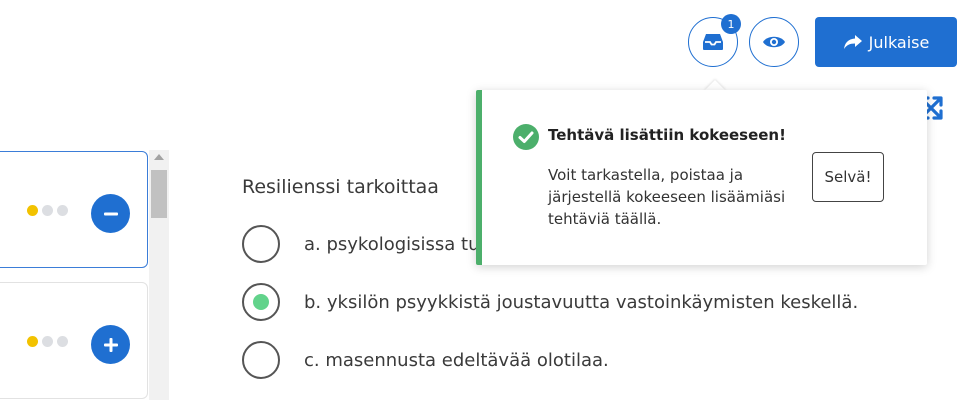  I want to click on answer-option-label: a. psykologisissa tu, so click(392, 244).